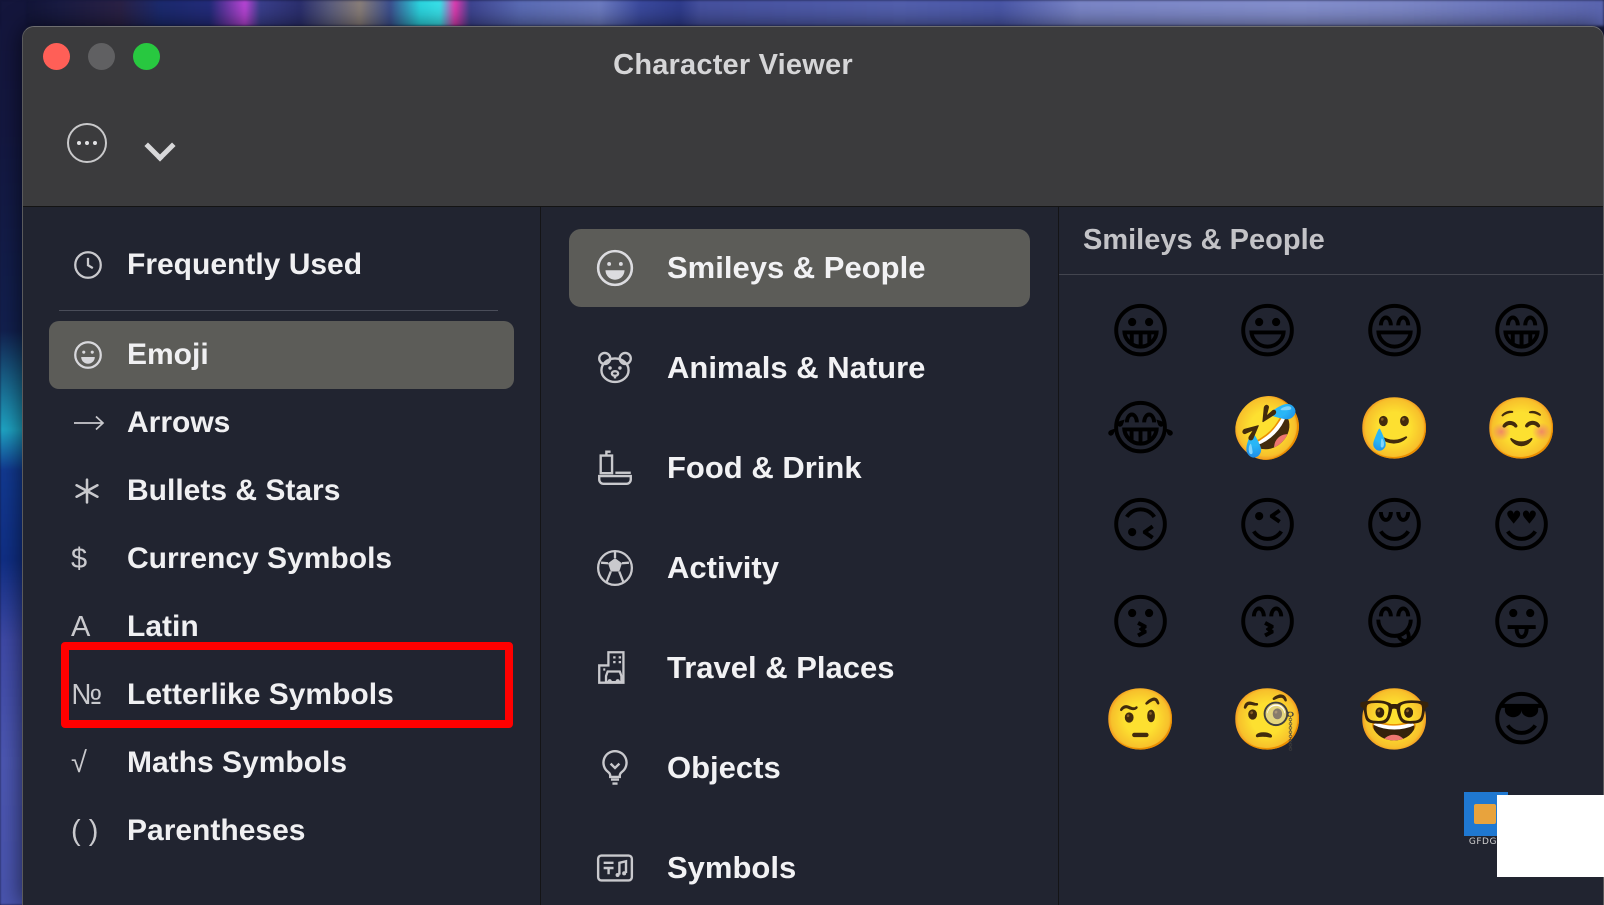  I want to click on category-item-food-drink: Food & Drink, so click(799, 468).